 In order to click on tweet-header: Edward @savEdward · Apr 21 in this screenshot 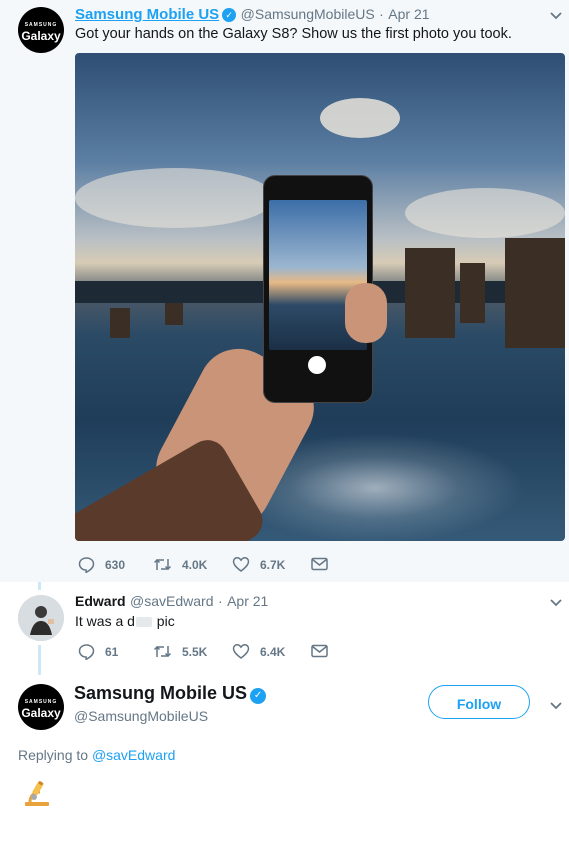, I will do `click(171, 602)`.